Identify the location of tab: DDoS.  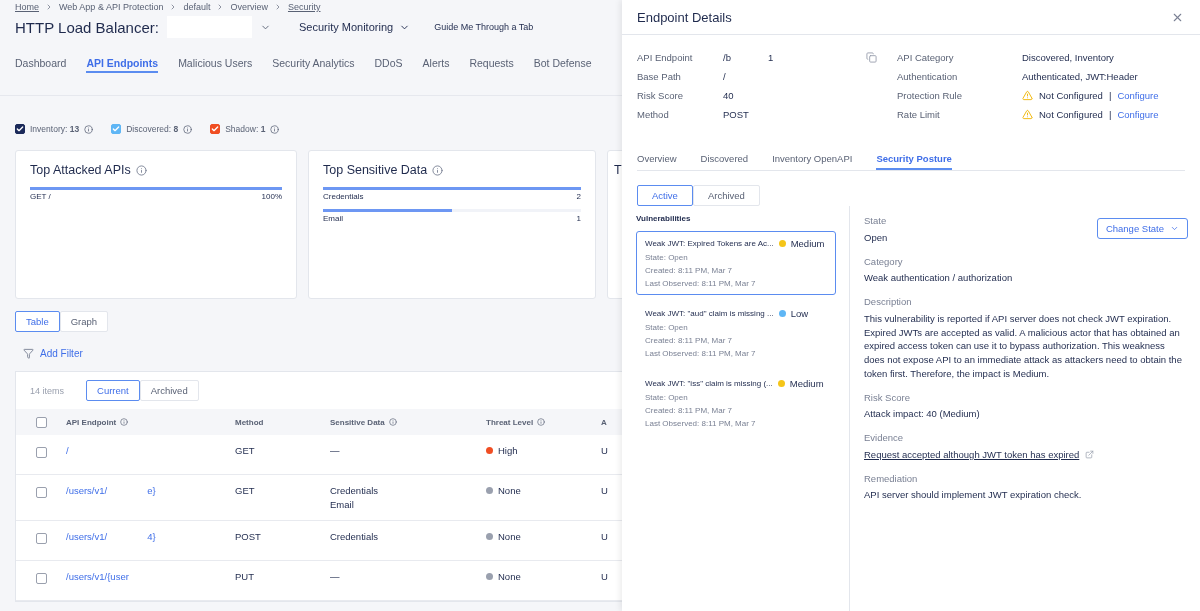
(388, 65).